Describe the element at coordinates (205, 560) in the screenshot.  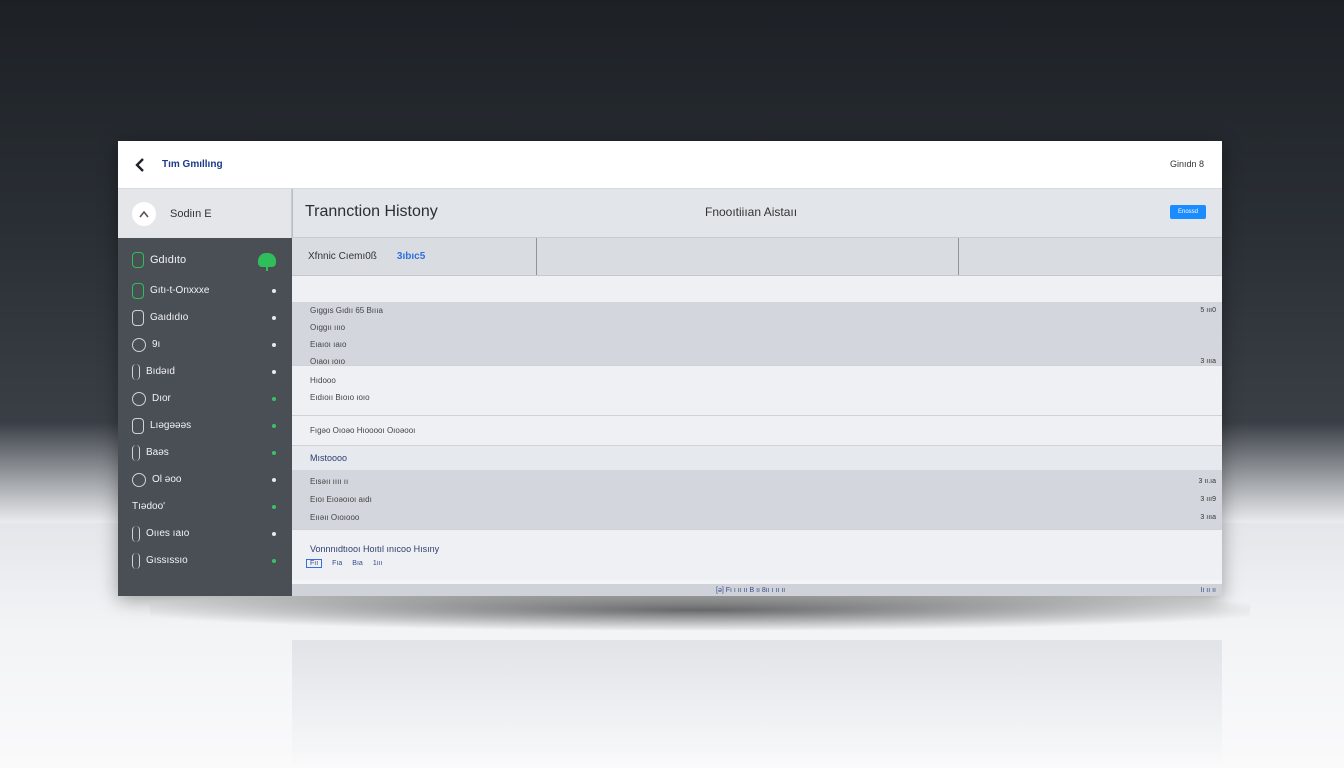
I see `sidebar-item-11: Gıssıssıo` at that location.